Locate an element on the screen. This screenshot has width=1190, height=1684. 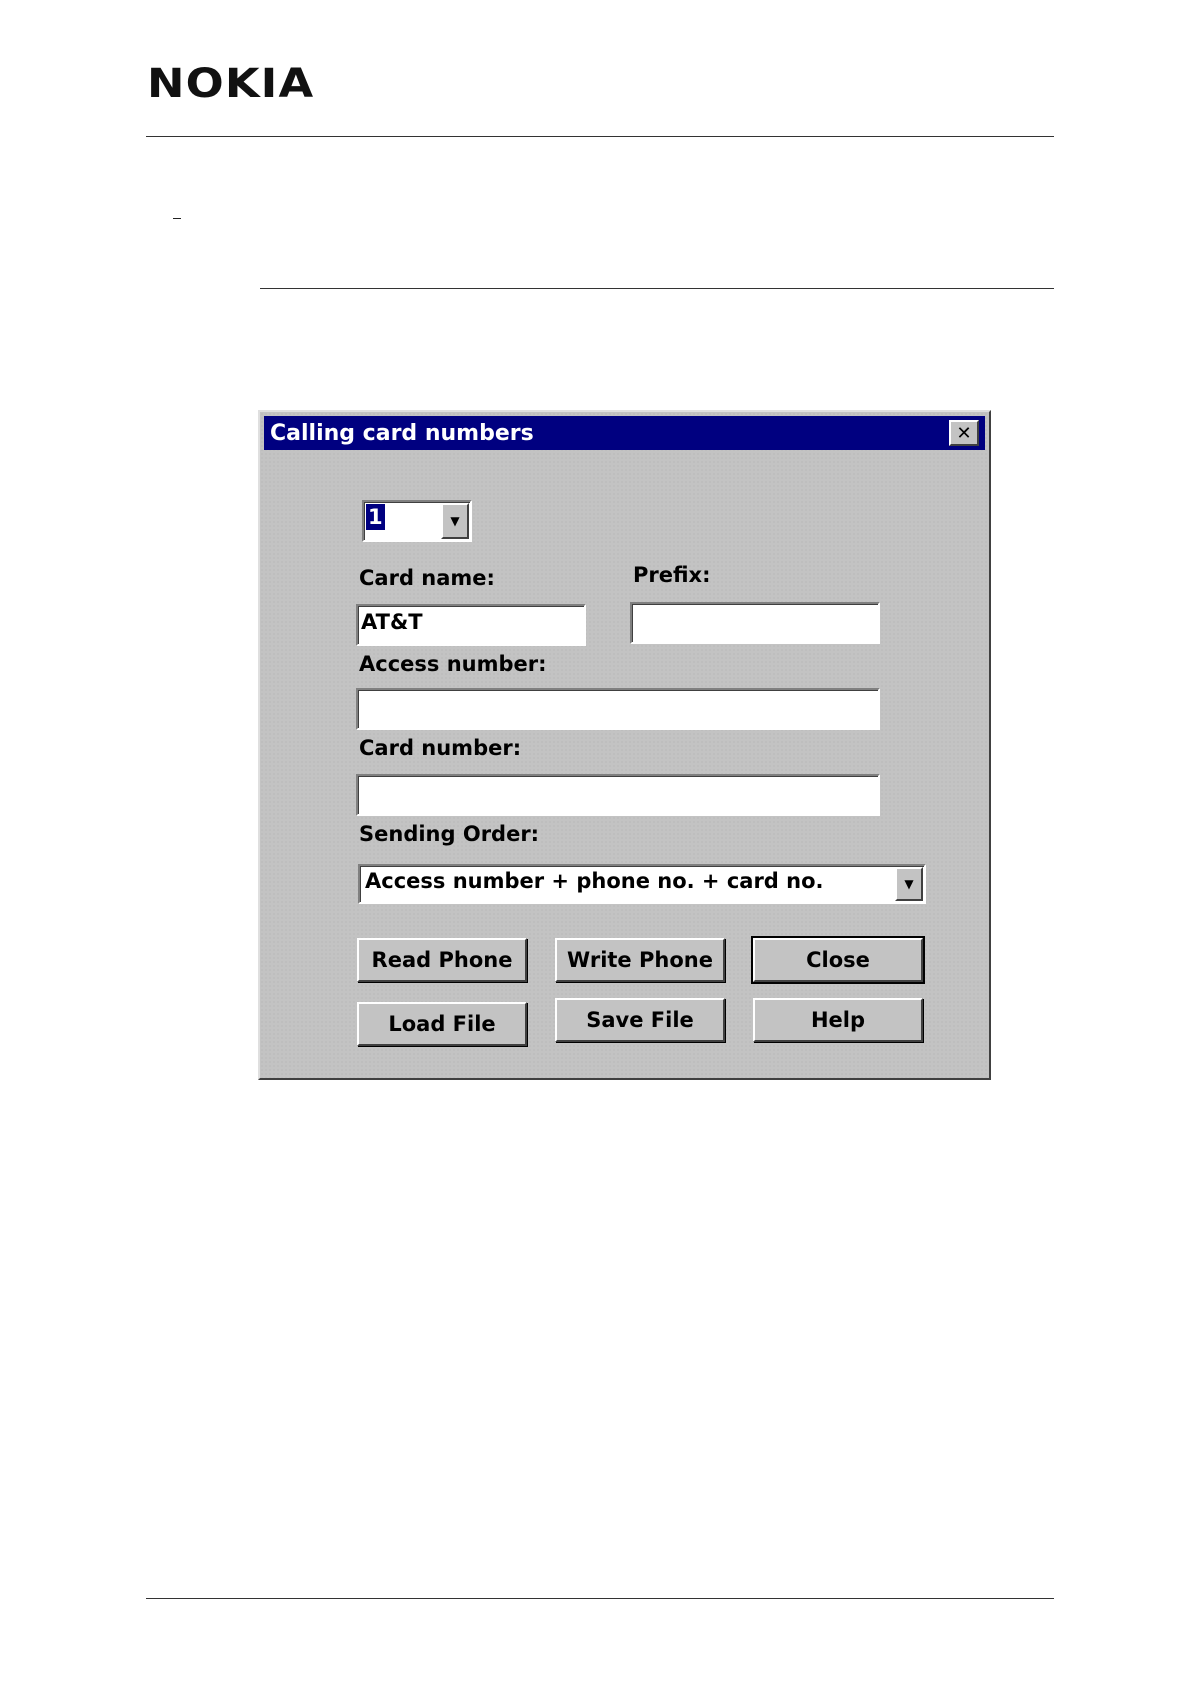
read-phone-button: Read Phone is located at coordinates (442, 960).